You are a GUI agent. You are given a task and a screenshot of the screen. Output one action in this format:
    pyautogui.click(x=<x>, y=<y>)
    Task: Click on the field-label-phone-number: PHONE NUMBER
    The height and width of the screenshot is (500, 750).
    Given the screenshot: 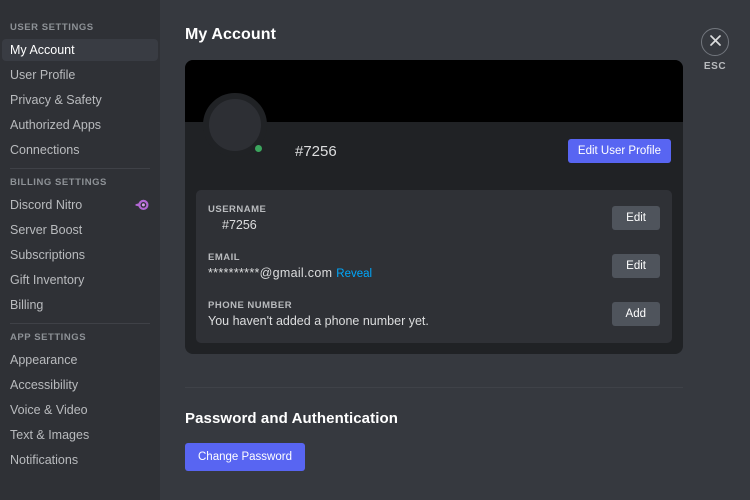 What is the action you would take?
    pyautogui.click(x=250, y=305)
    